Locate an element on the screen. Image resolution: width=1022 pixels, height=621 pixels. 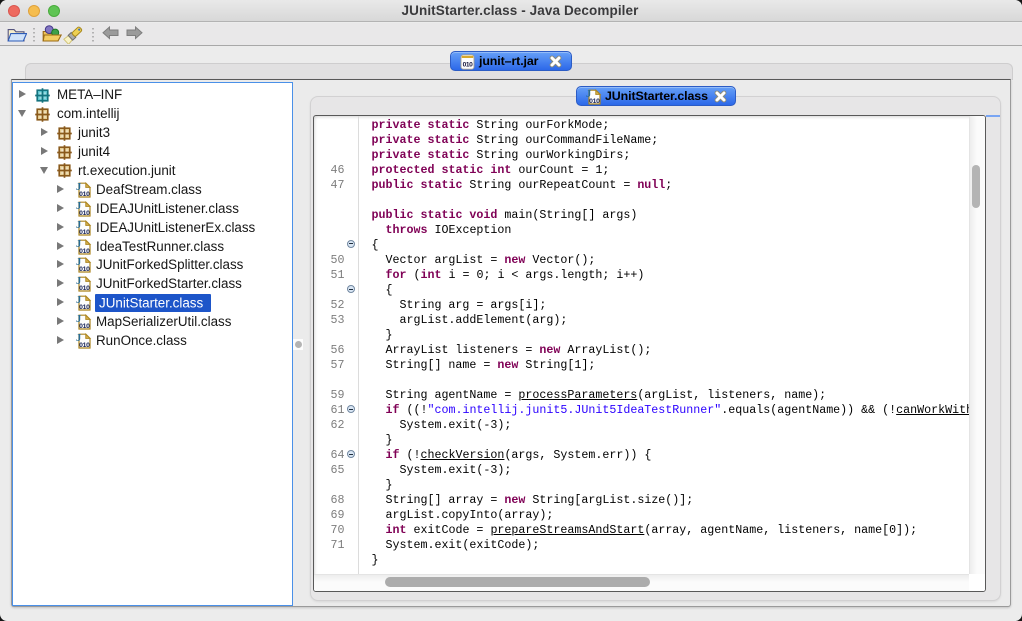
svg-text: 010 is located at coordinates (468, 64).